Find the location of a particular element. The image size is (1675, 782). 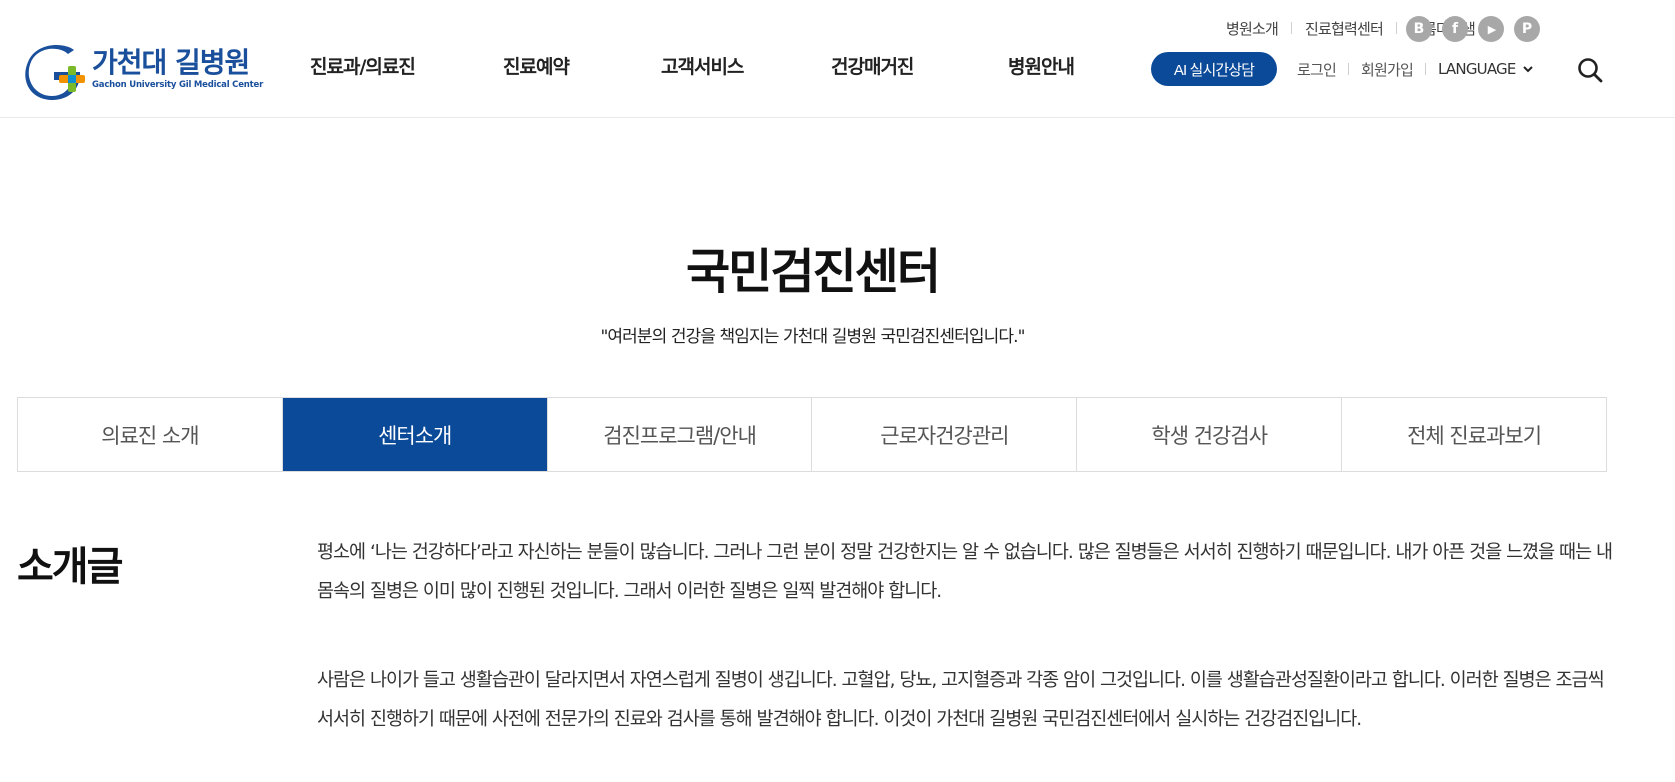

tab-checkup-programs: 검진프로그램/안내 is located at coordinates (680, 434).